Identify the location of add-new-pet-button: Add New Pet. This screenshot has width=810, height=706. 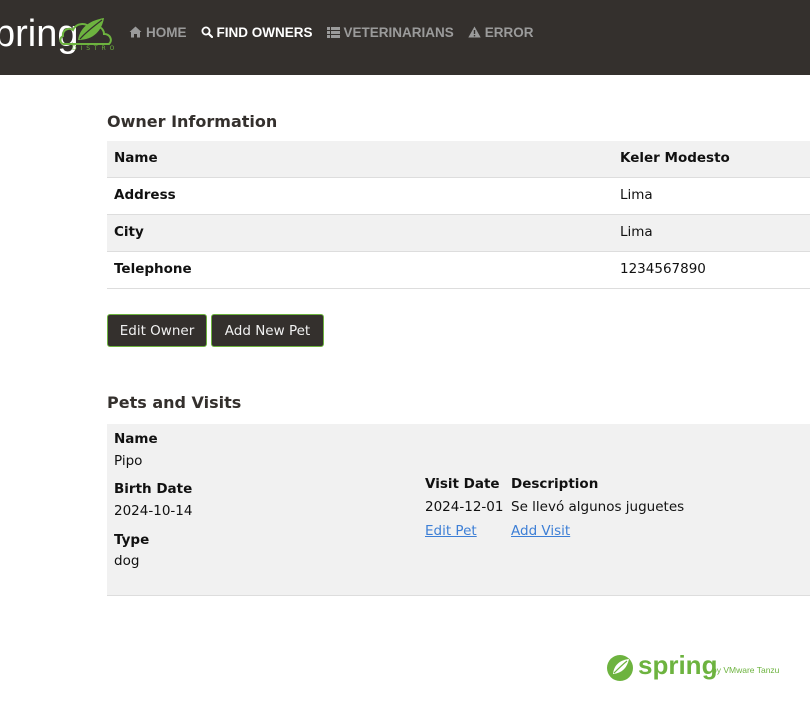
(267, 330).